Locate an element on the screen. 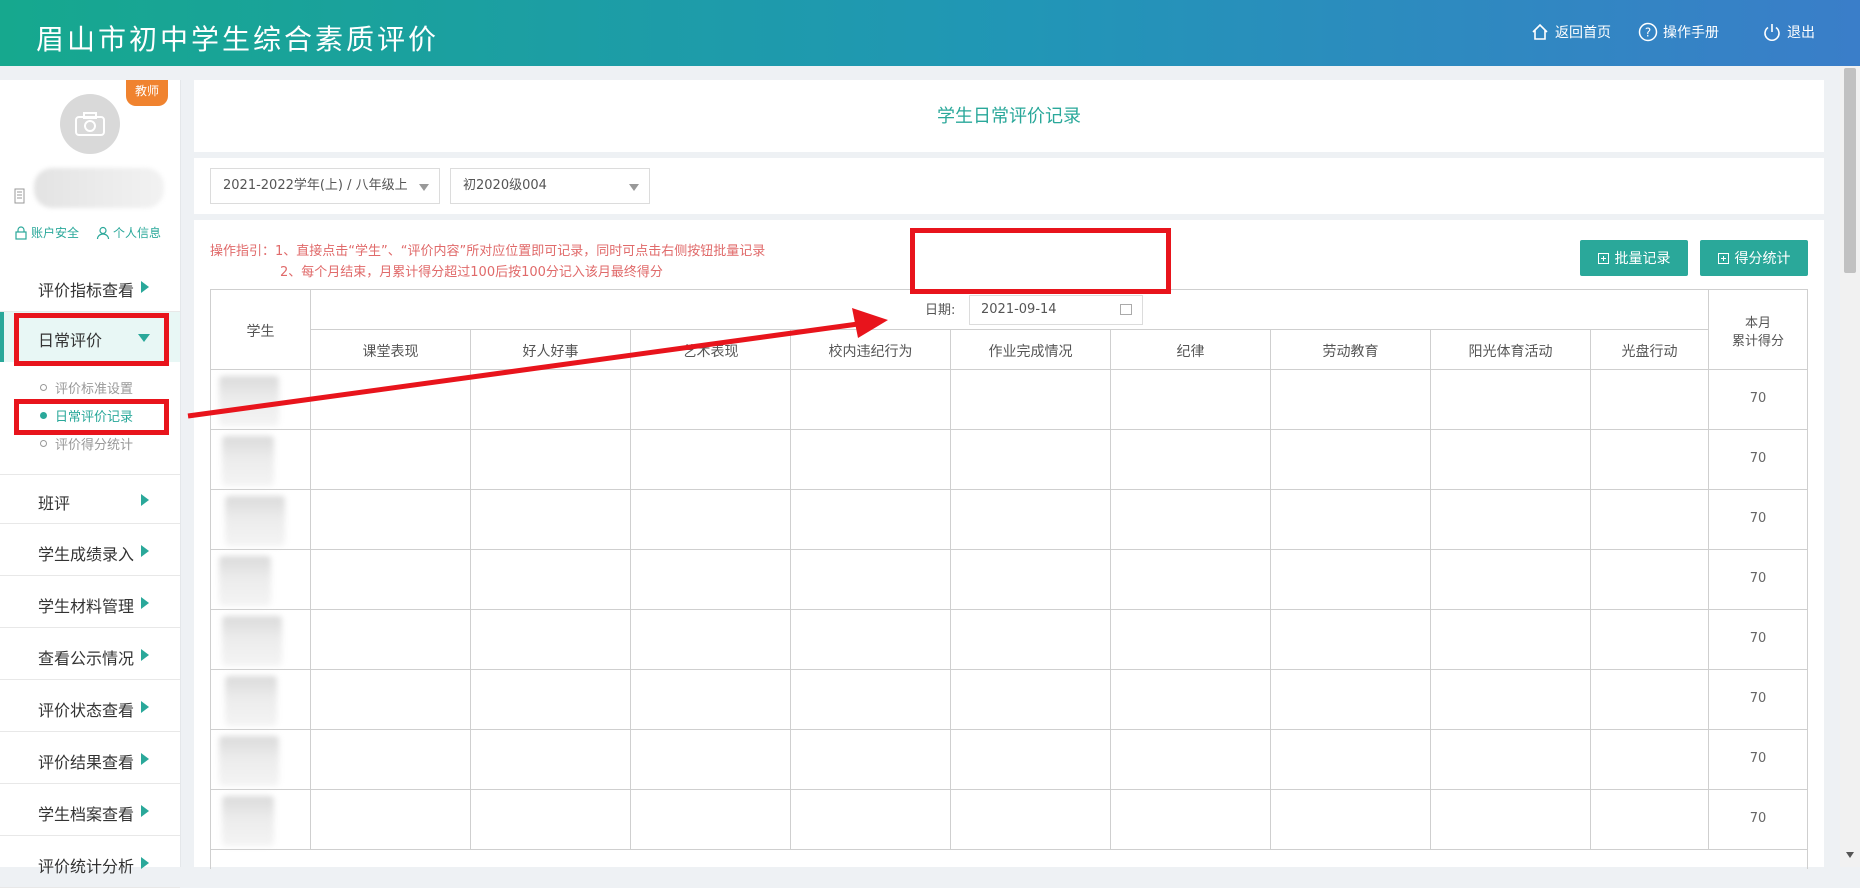  scroll-down-arrow-icon is located at coordinates (1850, 855).